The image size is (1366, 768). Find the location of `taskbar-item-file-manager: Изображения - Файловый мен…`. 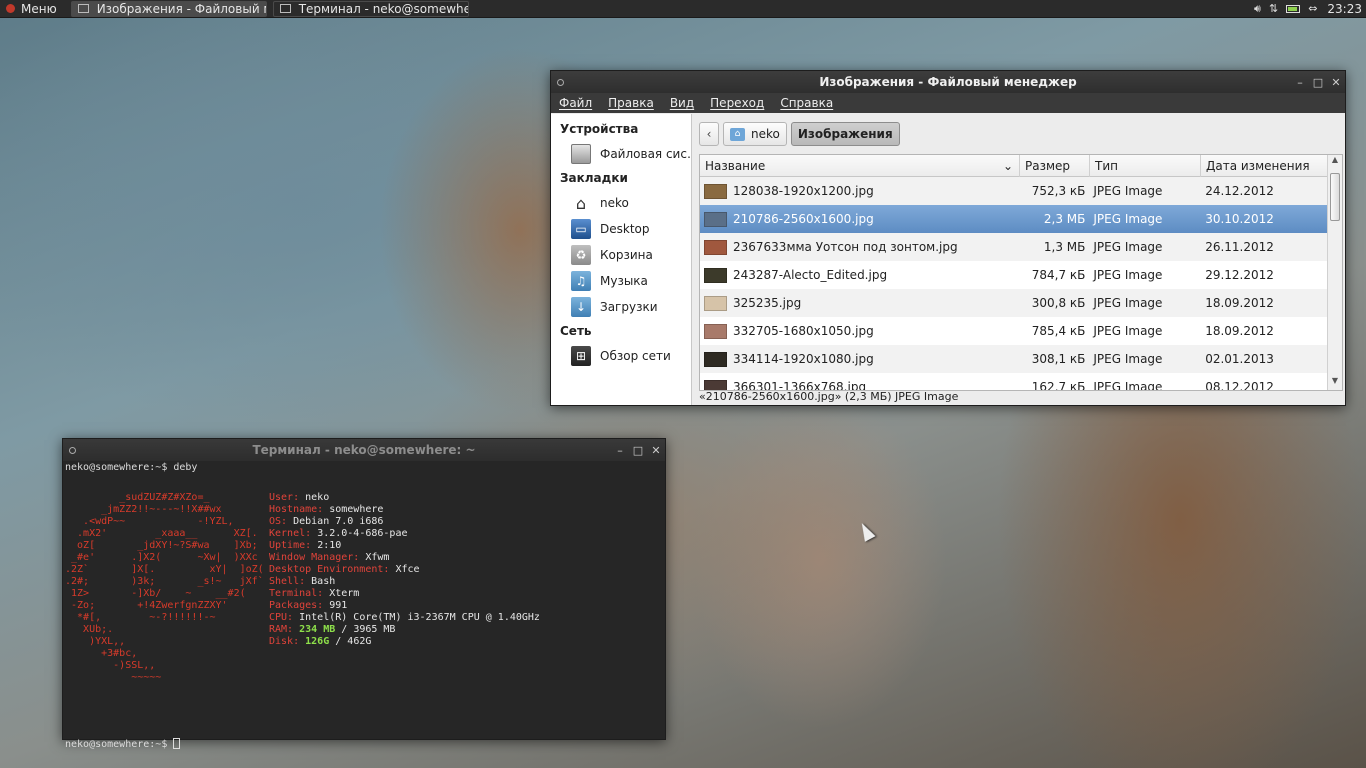

taskbar-item-file-manager: Изображения - Файловый мен… is located at coordinates (168, 8).